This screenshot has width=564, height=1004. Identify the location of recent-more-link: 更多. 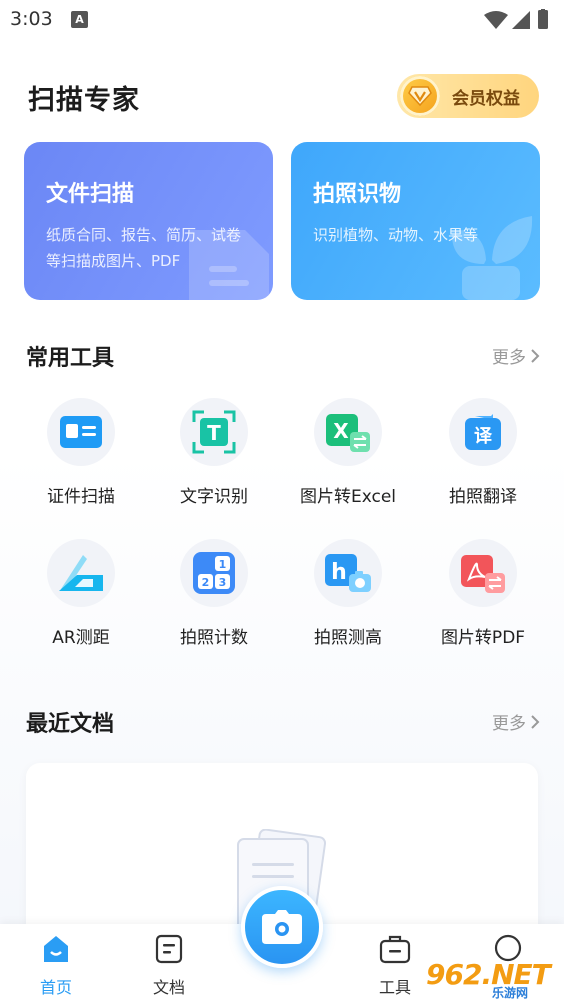
(516, 721).